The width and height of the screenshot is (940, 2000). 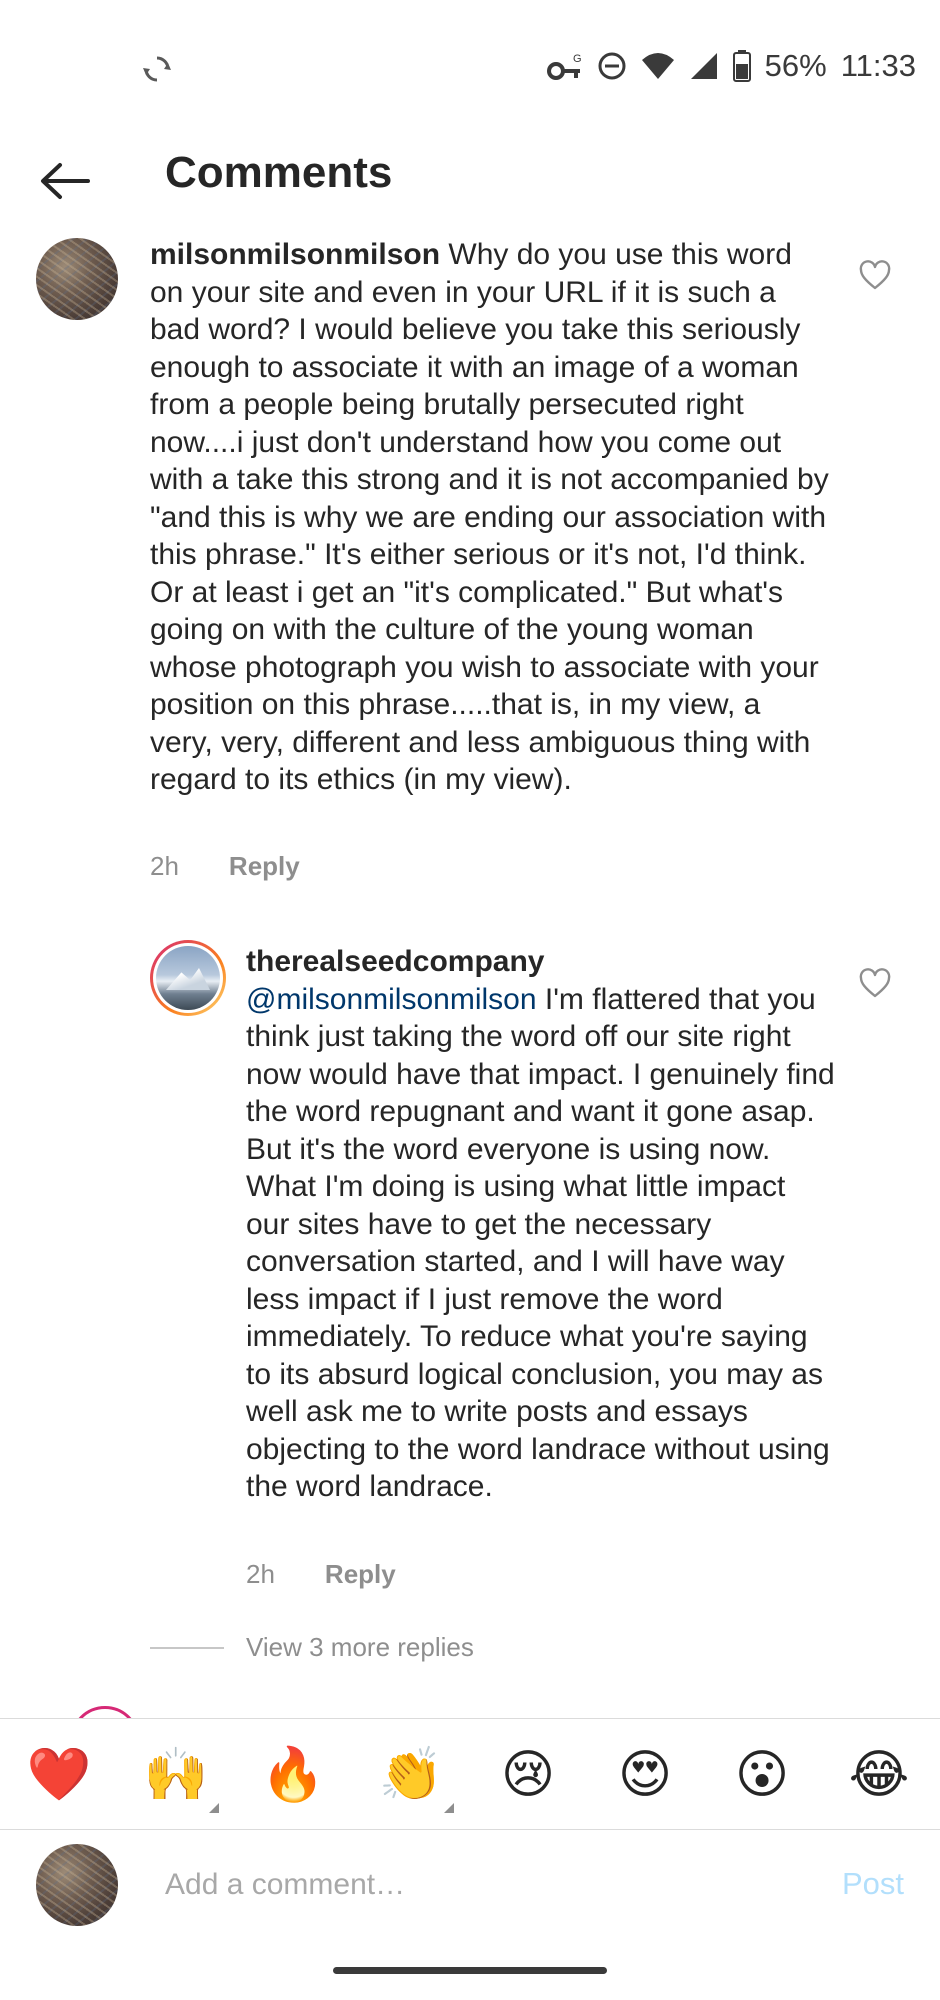 I want to click on emoji-quick-reactions: ❤️ 🙌 🔥 👏 😢 😍 😮 😂, so click(x=470, y=1774).